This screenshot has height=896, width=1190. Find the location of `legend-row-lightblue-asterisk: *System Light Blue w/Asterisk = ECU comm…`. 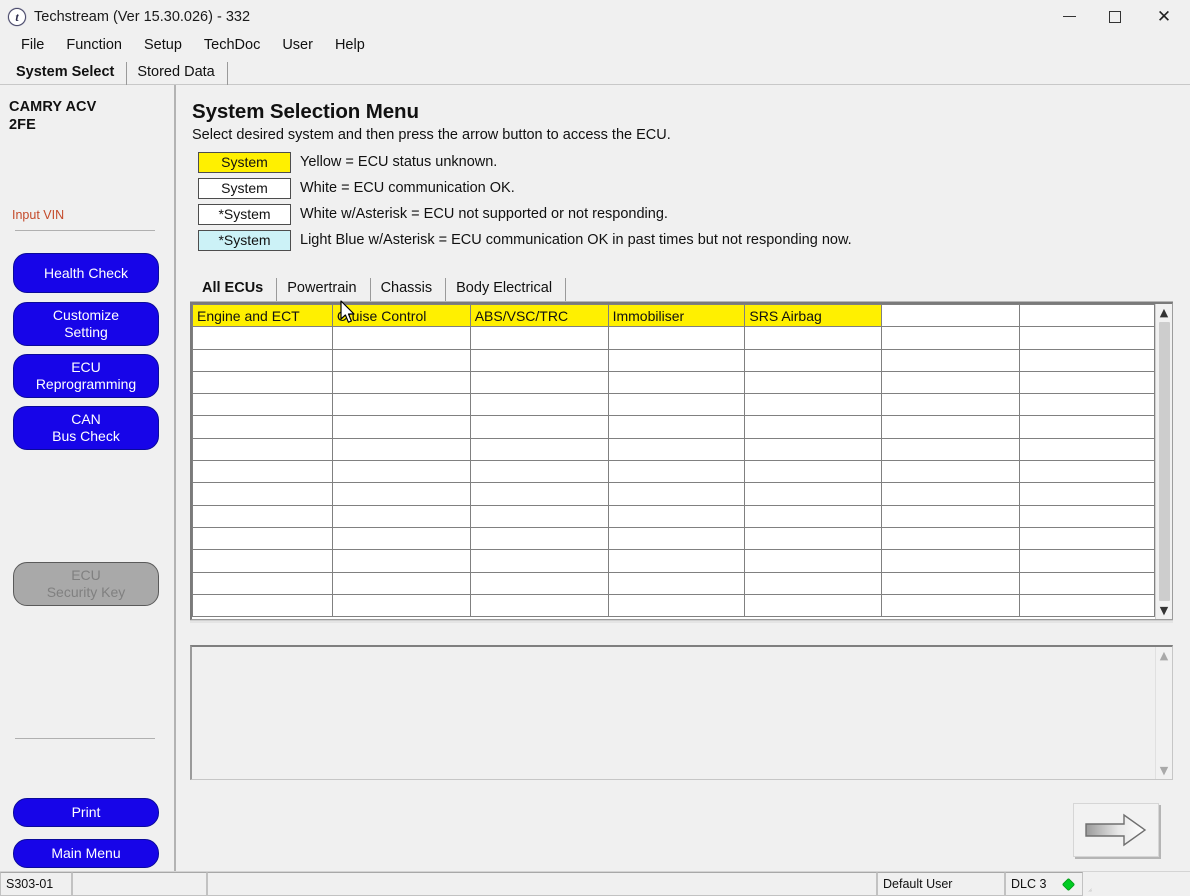

legend-row-lightblue-asterisk: *System Light Blue w/Asterisk = ECU comm… is located at coordinates (686, 240).